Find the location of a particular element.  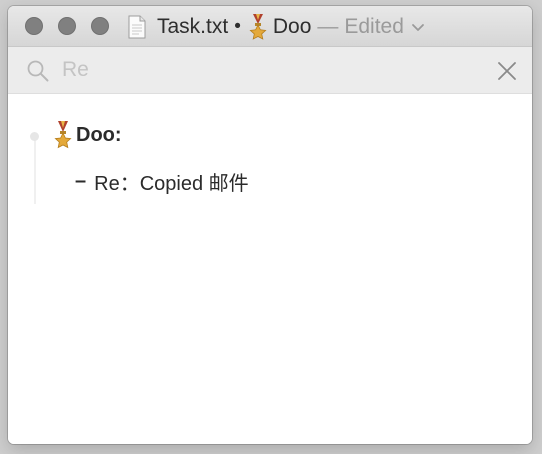

minimize-window-button is located at coordinates (67, 26).